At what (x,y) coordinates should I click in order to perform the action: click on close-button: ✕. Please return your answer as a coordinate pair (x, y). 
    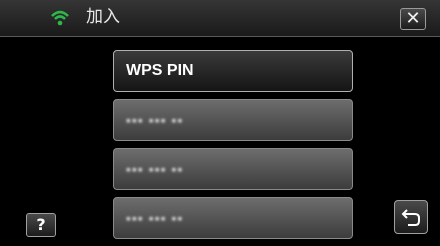
    Looking at the image, I should click on (413, 19).